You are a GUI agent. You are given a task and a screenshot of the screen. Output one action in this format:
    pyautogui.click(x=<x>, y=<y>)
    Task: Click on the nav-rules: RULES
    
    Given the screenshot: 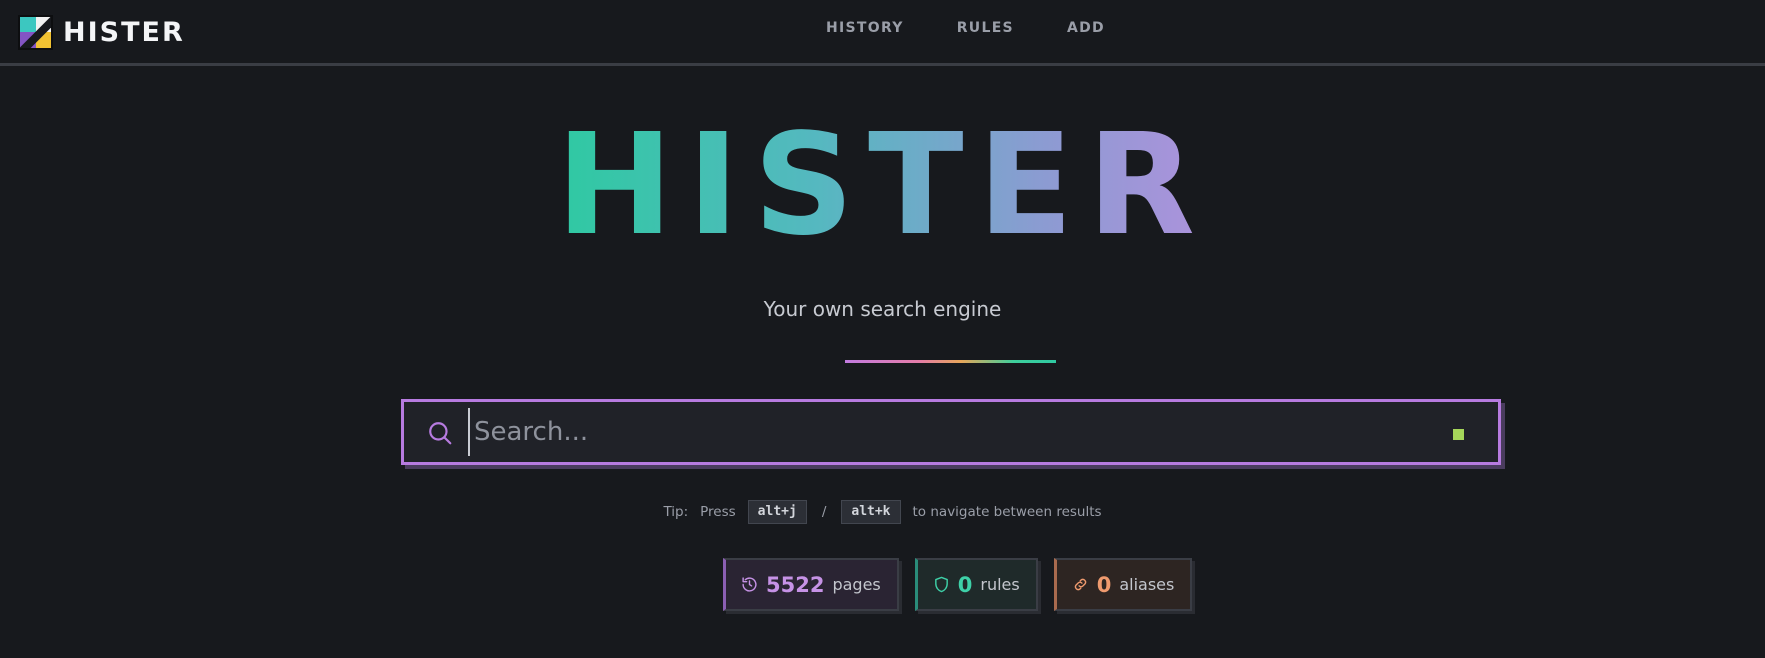 What is the action you would take?
    pyautogui.click(x=985, y=28)
    